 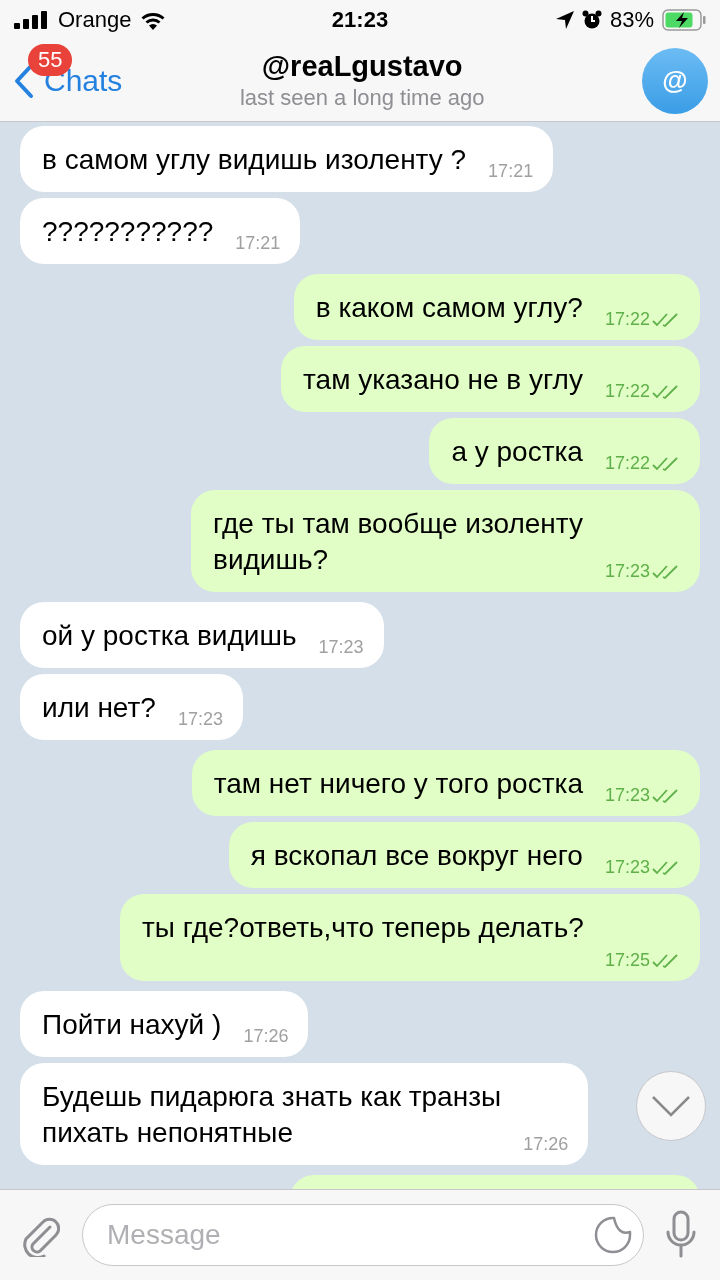 What do you see at coordinates (398, 542) in the screenshot?
I see `message-text: где ты там вообще изоленту видишь?` at bounding box center [398, 542].